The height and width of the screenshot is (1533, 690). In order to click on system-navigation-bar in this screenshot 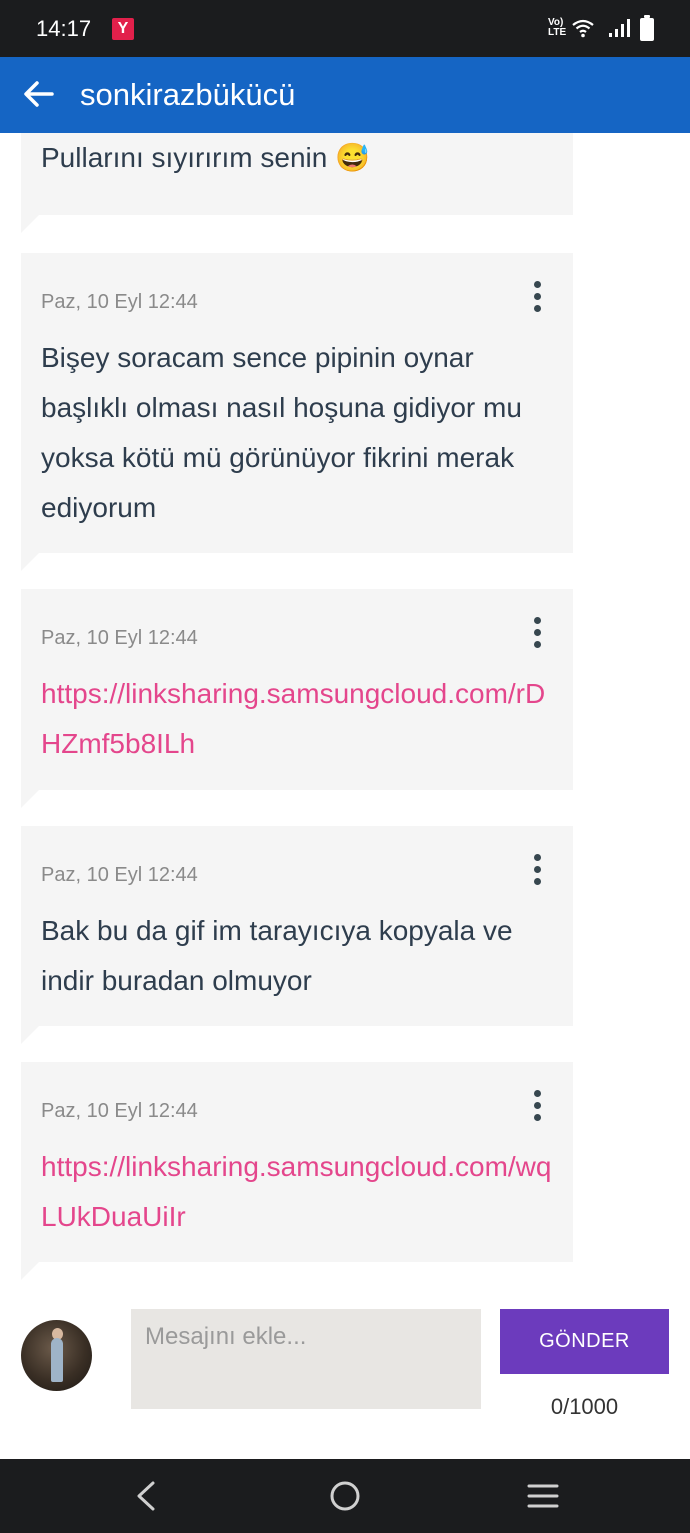, I will do `click(345, 1496)`.